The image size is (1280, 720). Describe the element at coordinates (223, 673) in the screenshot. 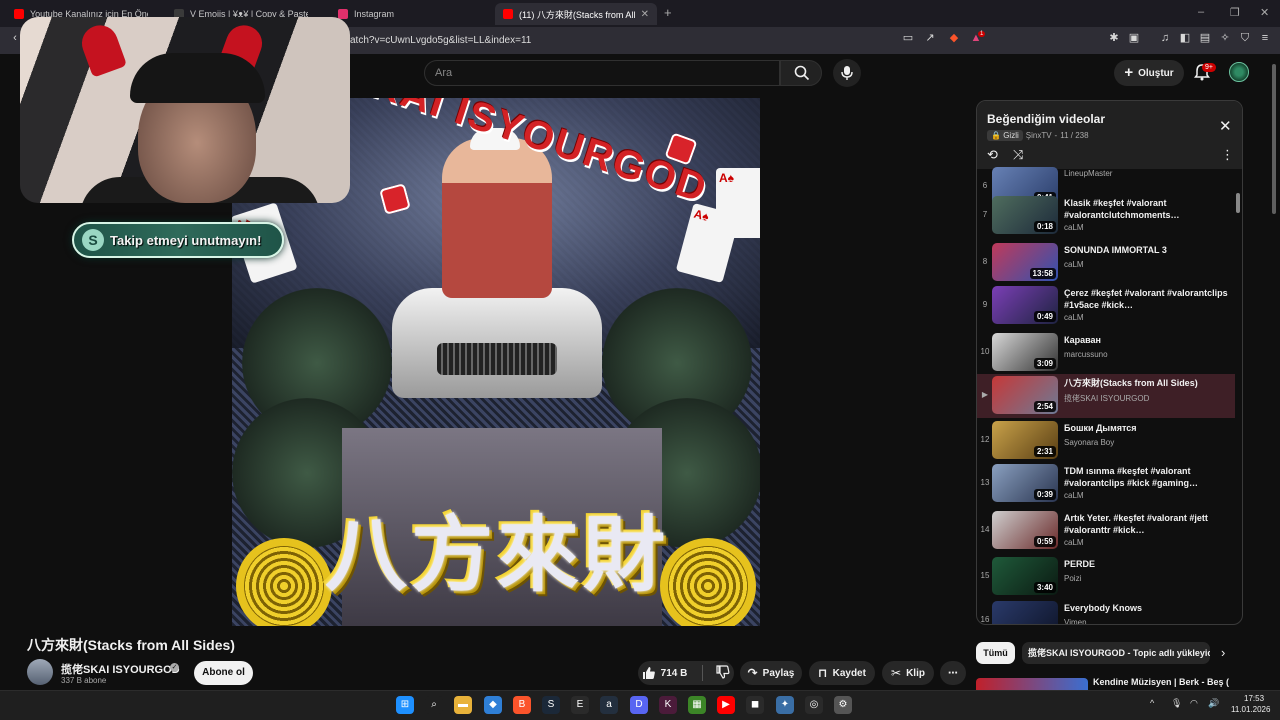

I see `subscribe-button: Abone ol` at that location.